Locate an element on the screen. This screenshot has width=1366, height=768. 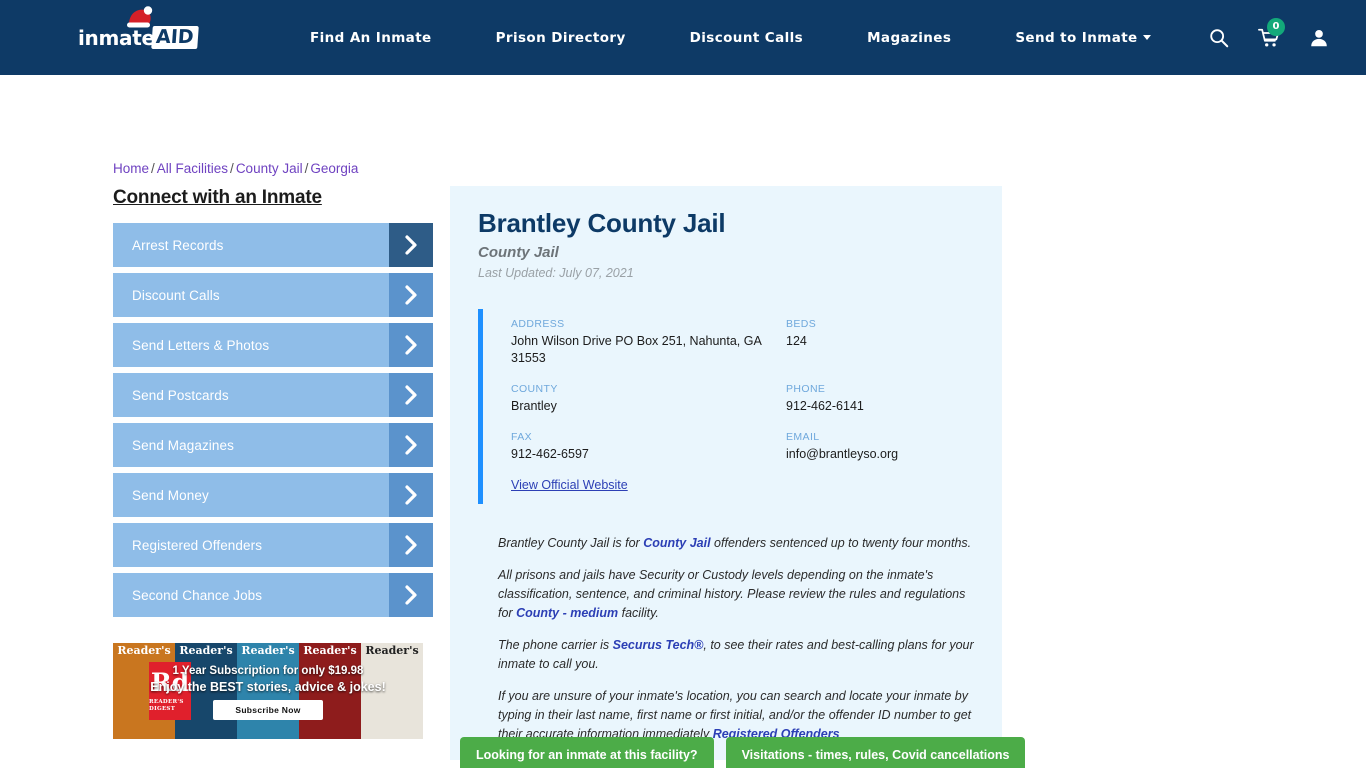
looking-for-inmate-button: Looking for an inmate at this facility? is located at coordinates (587, 752).